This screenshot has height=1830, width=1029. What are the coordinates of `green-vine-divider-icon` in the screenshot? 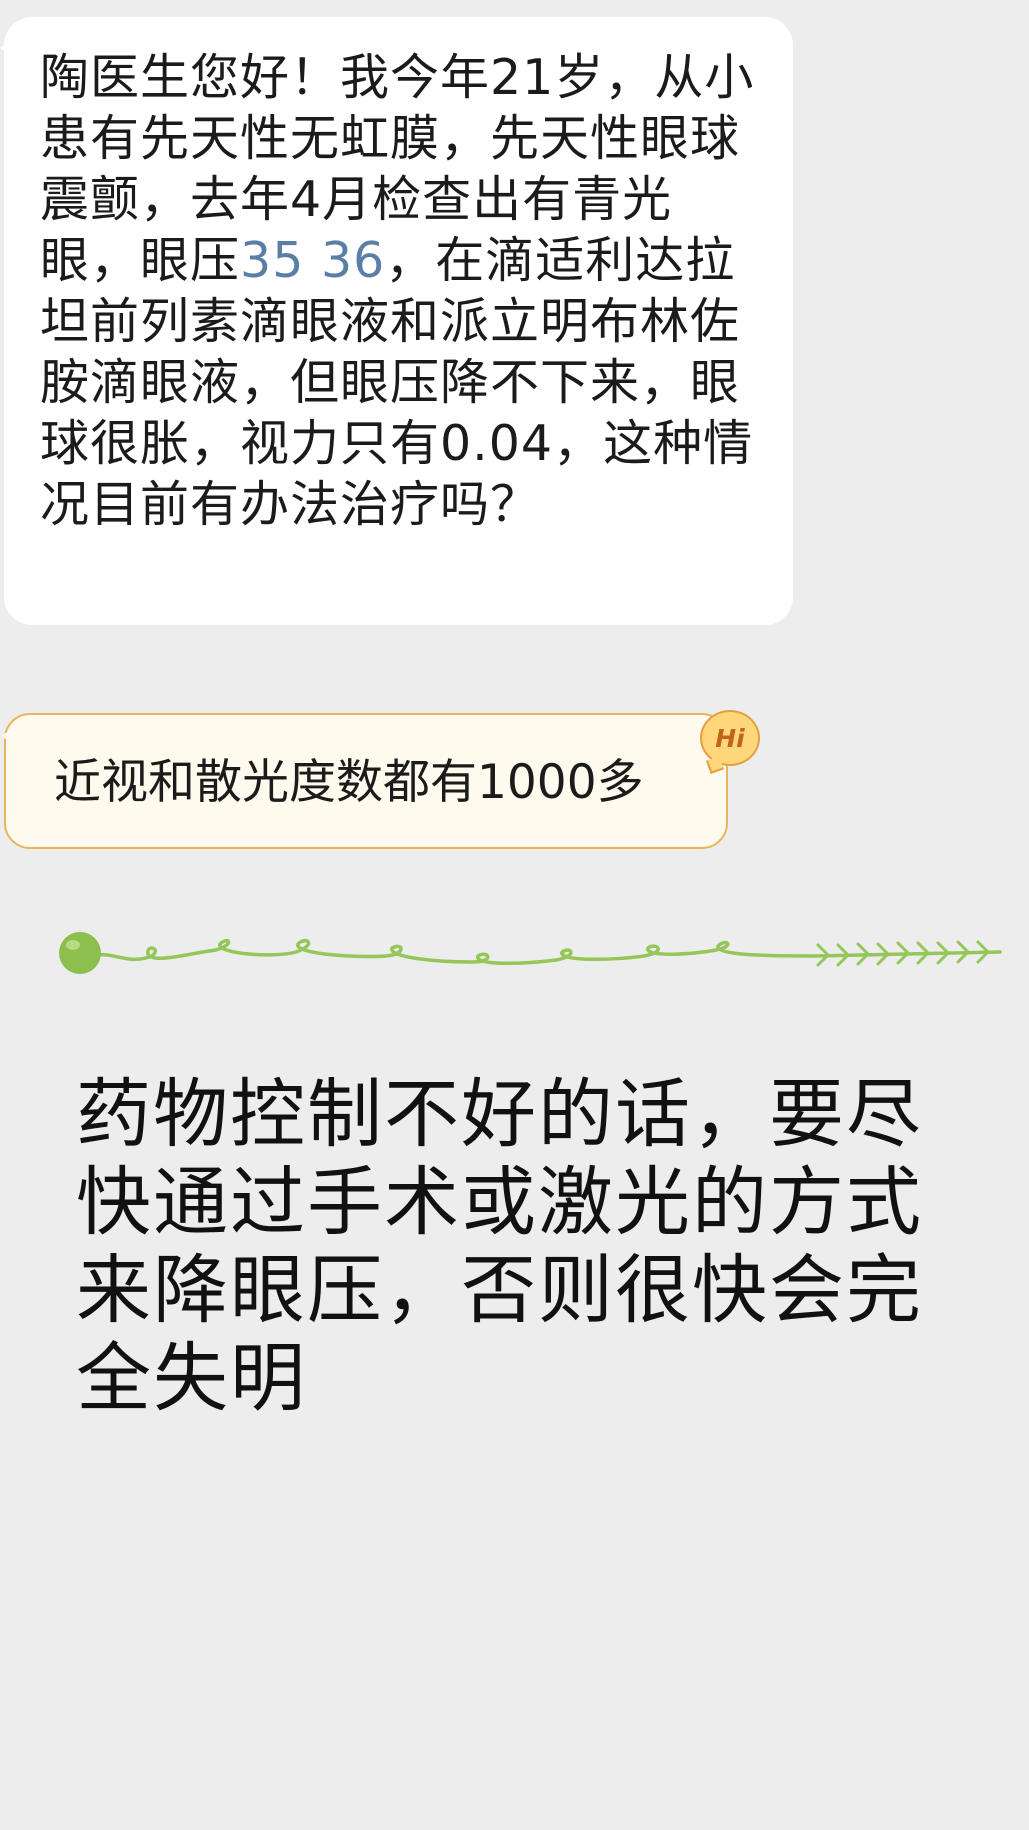 It's located at (530, 953).